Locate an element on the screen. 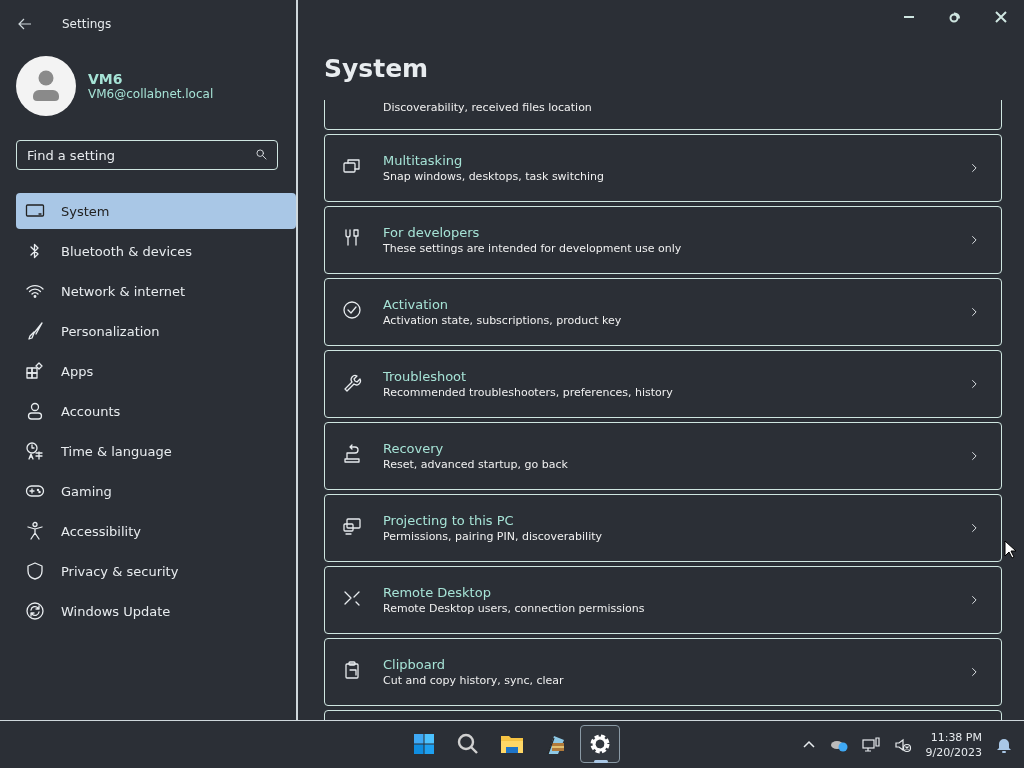  screens-icon is located at coordinates (352, 526).